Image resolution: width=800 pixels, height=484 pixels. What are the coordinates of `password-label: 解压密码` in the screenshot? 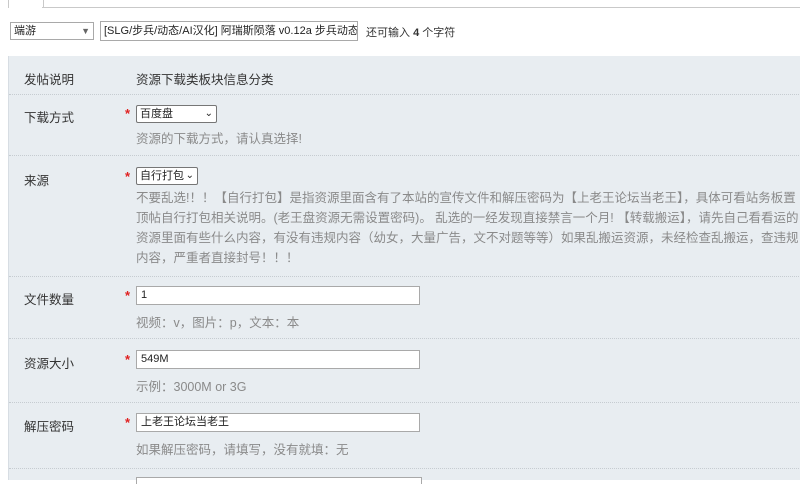 It's located at (49, 427).